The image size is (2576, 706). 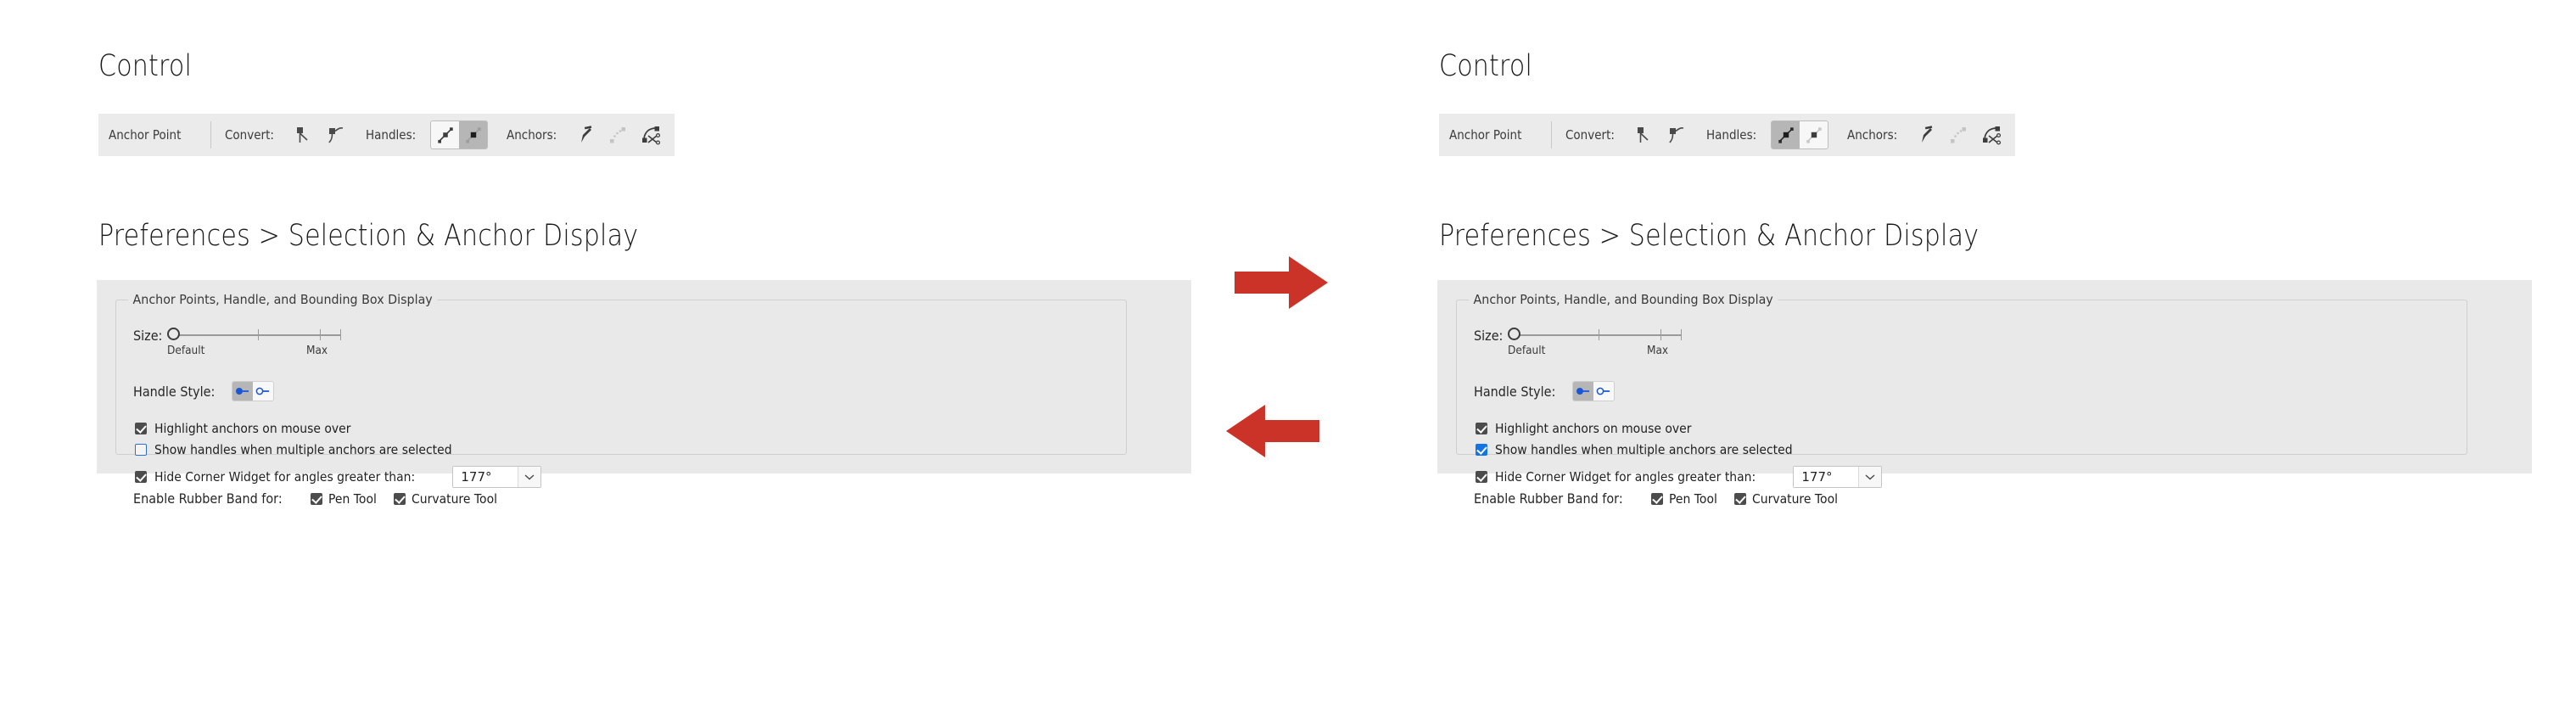 I want to click on preferences-heading: Preferences > Selection & Anchor Display, so click(x=1709, y=236).